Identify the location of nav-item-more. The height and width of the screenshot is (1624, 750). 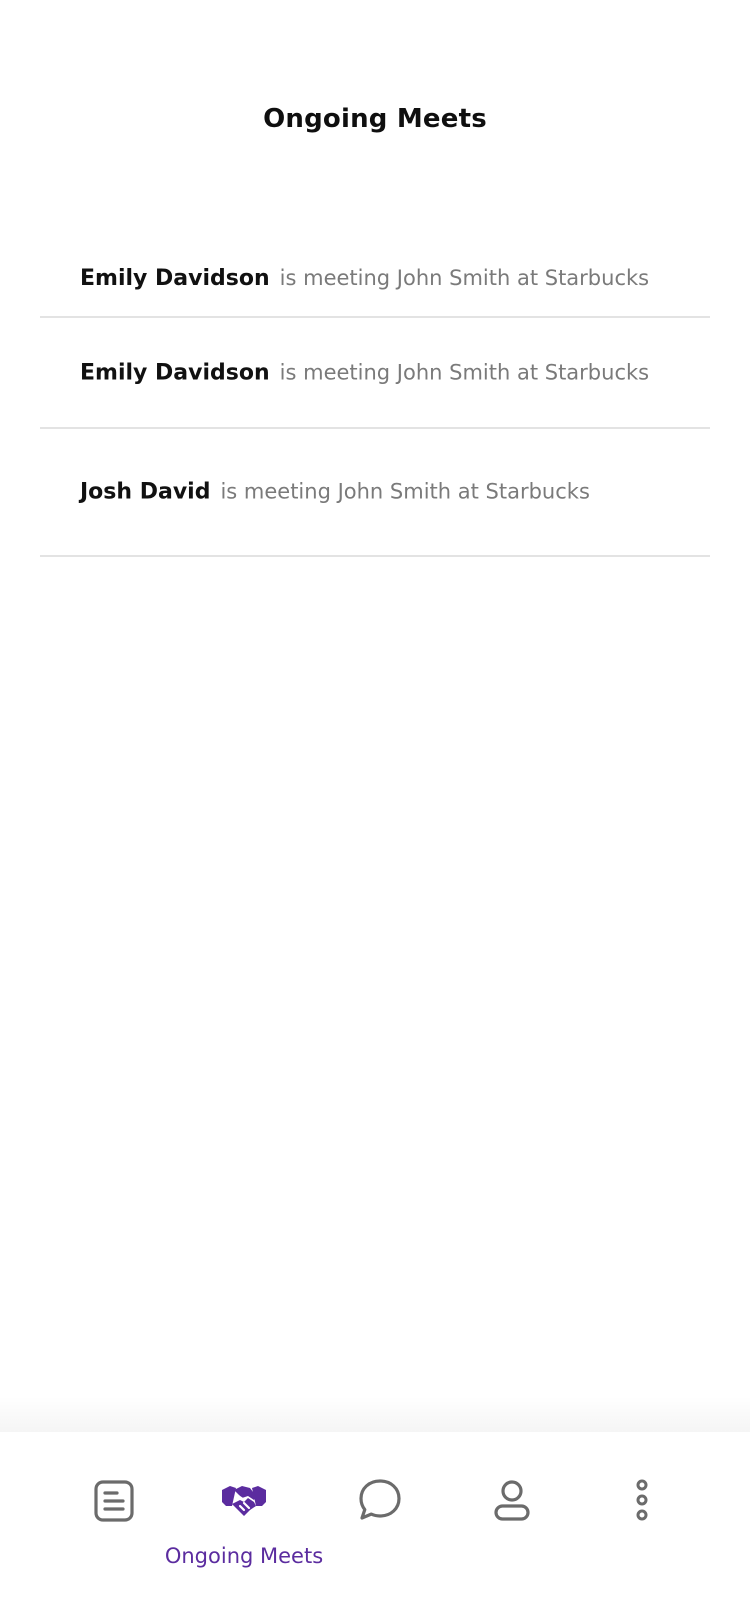
(642, 1528).